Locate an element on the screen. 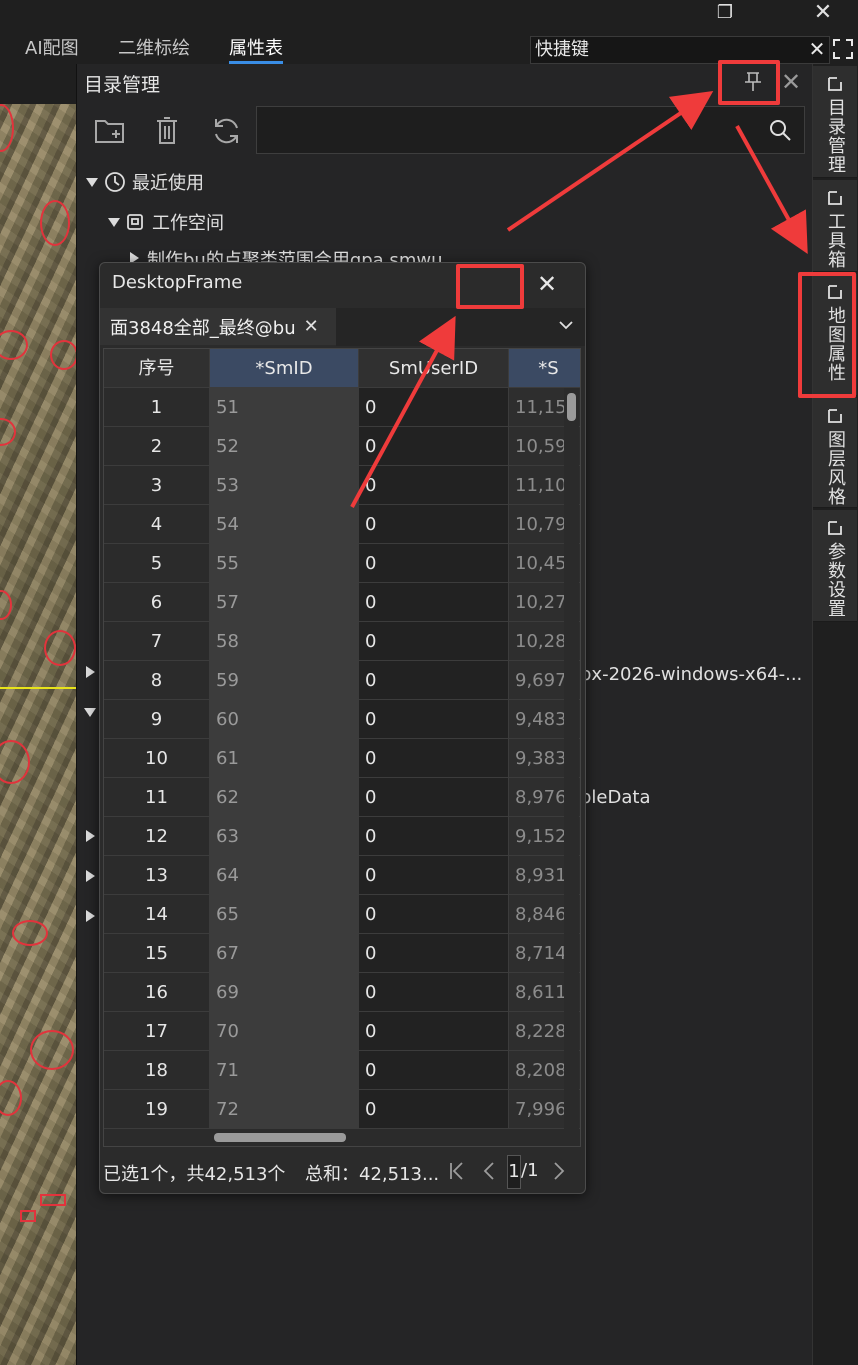 The width and height of the screenshot is (858, 1365). arrow-to-frame-title is located at coordinates (403, 411).